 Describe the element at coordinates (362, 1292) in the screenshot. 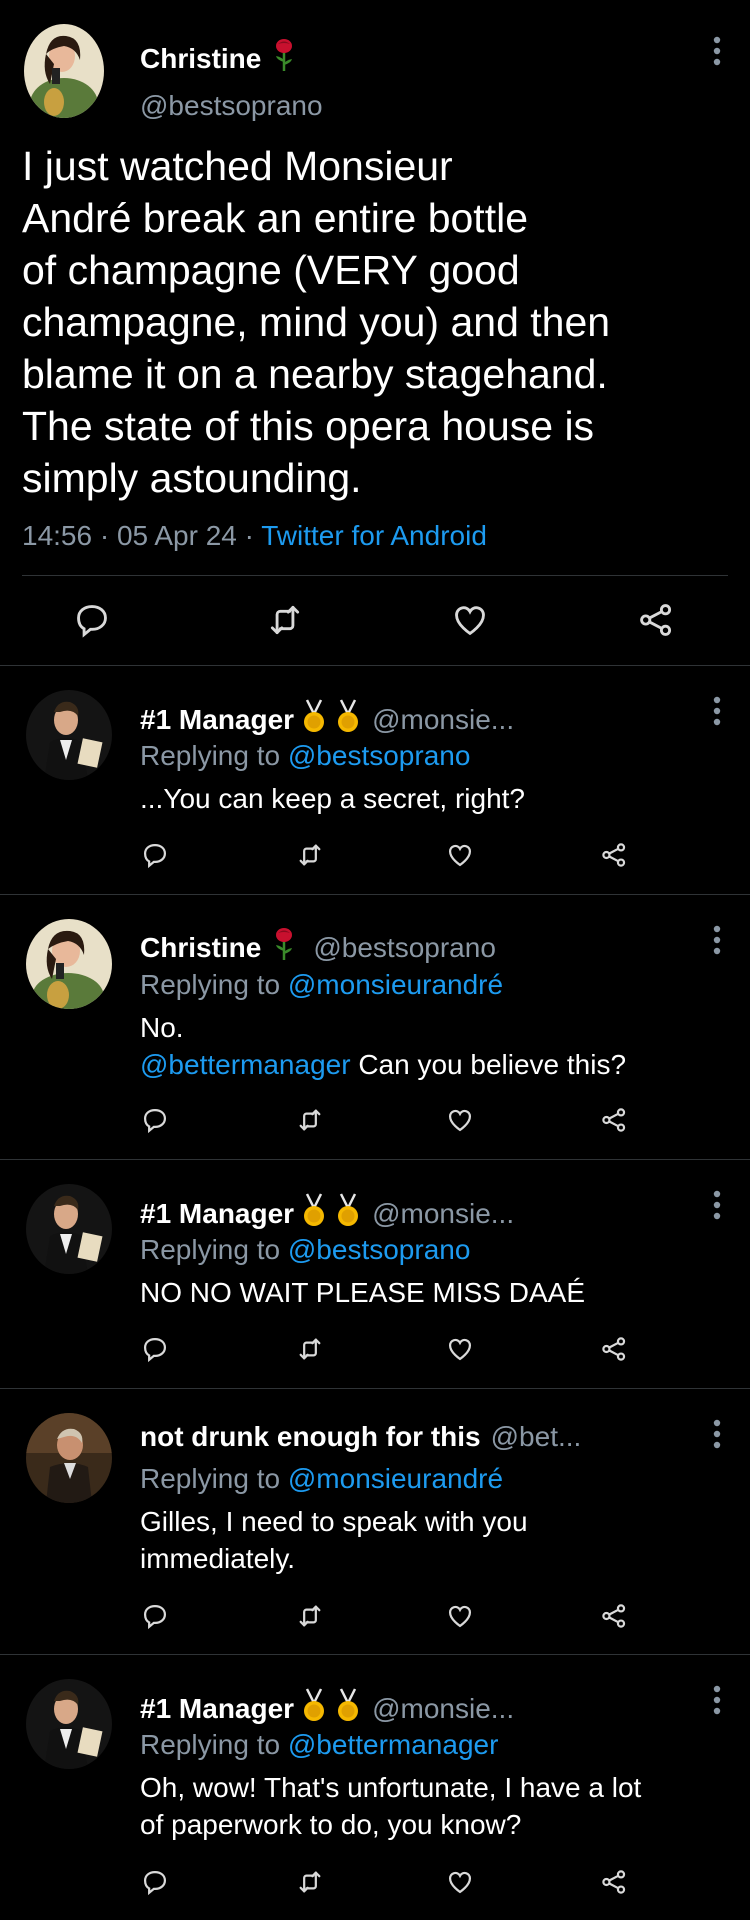

I see `reply-text-line: NO NO WAIT PLEASE MISS DAAÉ` at that location.